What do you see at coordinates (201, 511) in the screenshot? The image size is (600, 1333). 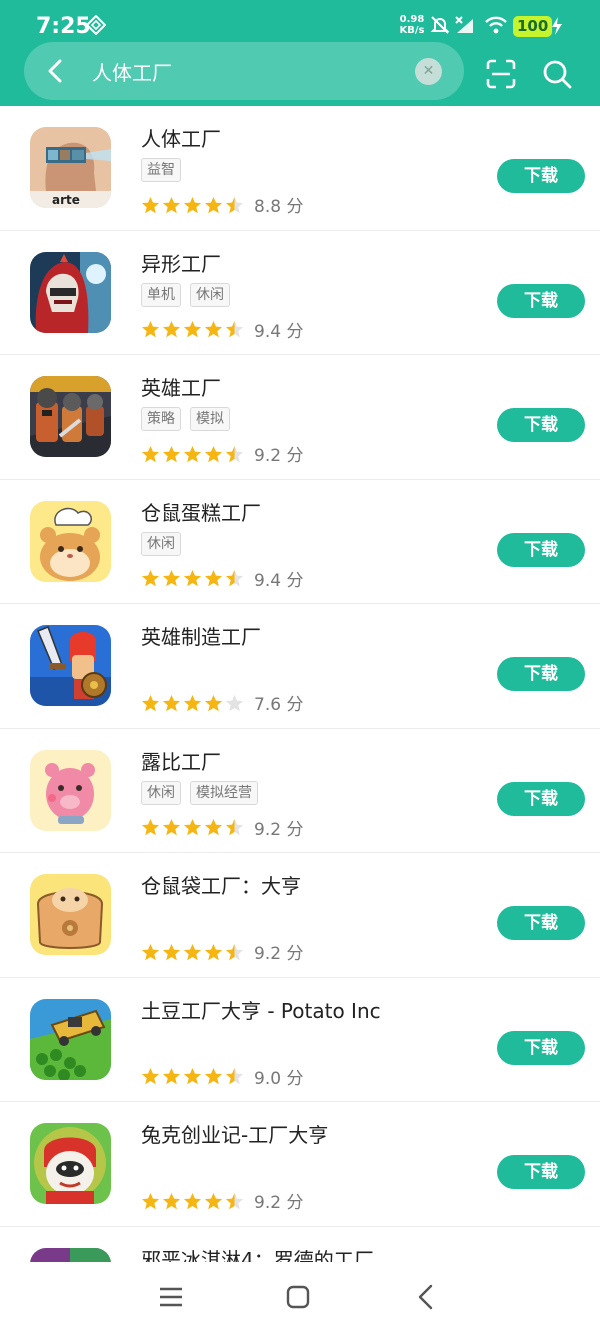 I see `app-name: 仓鼠蛋糕工厂` at bounding box center [201, 511].